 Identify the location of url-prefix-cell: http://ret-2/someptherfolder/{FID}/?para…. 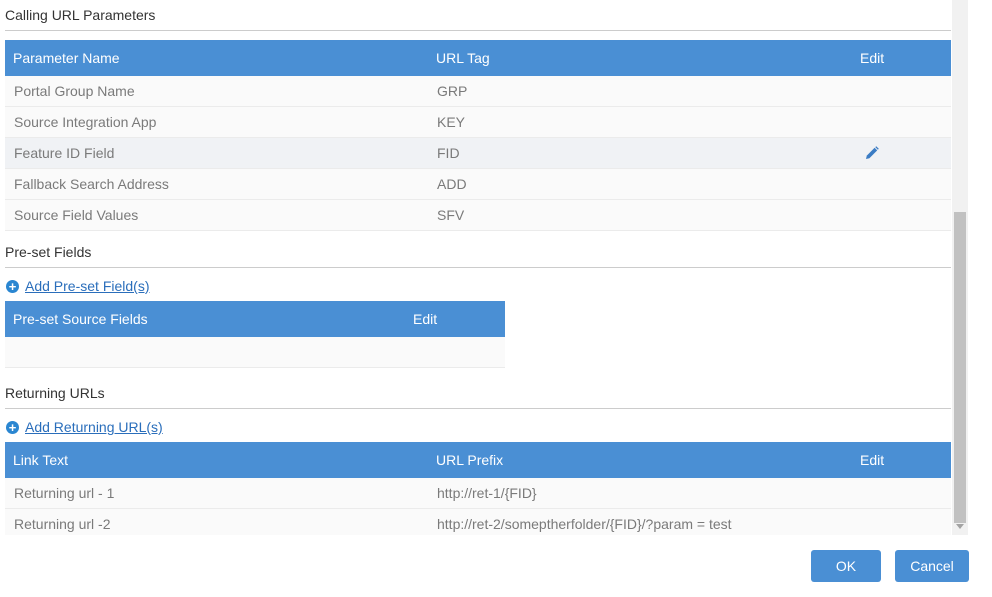
(640, 521).